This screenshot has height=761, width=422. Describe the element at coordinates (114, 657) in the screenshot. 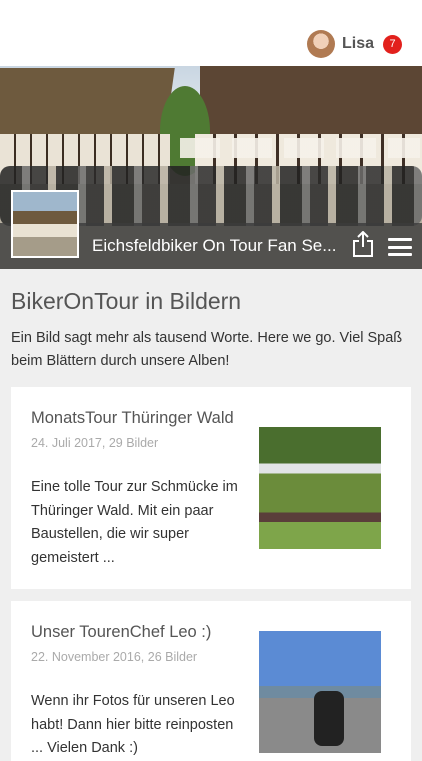

I see `album-meta: 22. November 2016, 26 Bilder` at that location.